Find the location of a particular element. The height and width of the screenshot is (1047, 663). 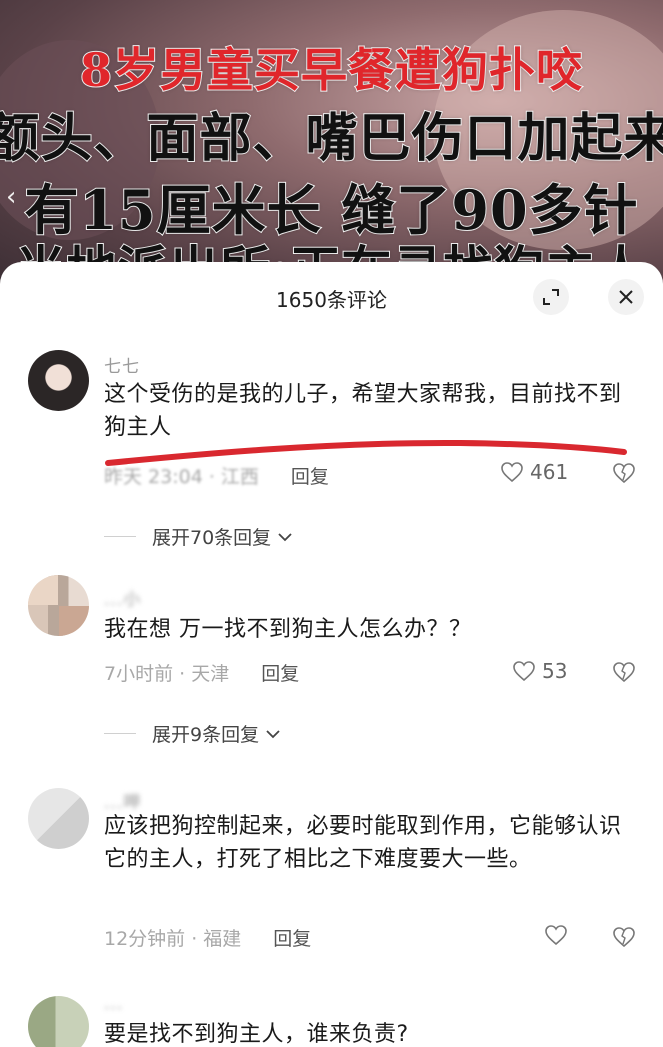

comment-meta: 昨天 23:04 · 江西 回复 is located at coordinates (216, 475).